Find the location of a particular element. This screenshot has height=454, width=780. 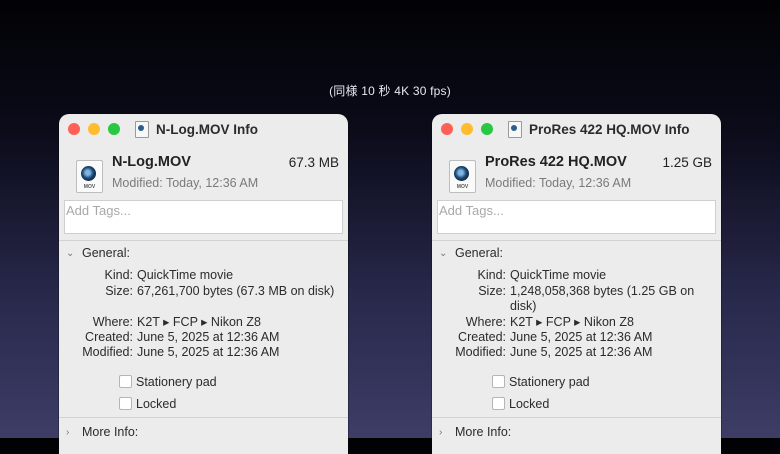

window-title-text: N-Log.MOV Info is located at coordinates (207, 129).